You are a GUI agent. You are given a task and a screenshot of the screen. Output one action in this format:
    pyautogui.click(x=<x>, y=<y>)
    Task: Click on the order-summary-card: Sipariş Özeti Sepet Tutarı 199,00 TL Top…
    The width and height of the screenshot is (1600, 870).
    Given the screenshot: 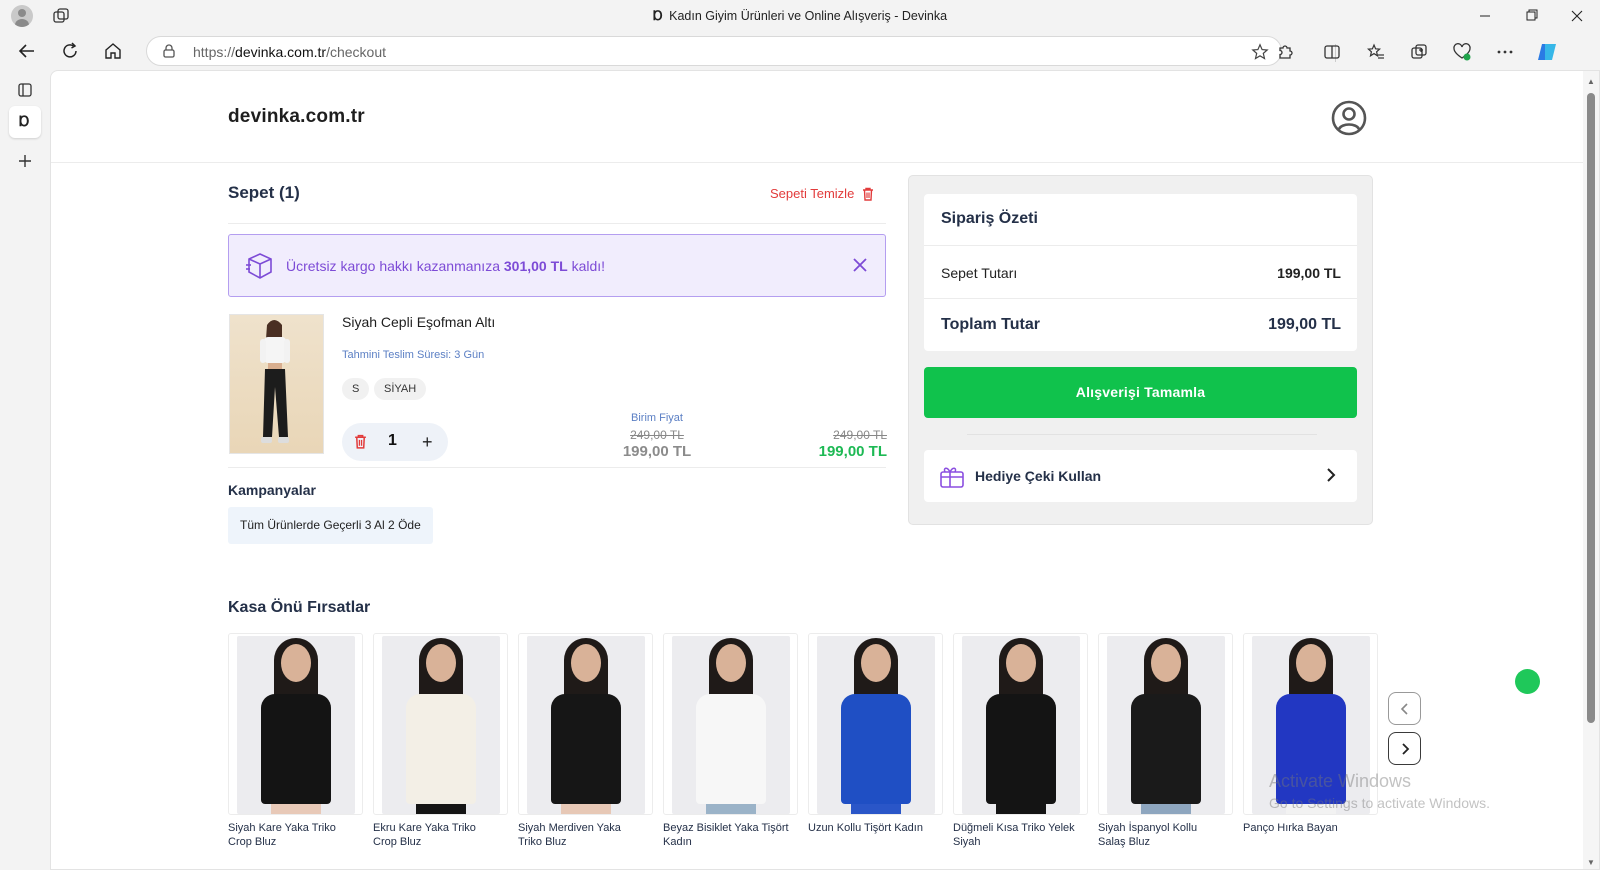 What is the action you would take?
    pyautogui.click(x=1140, y=272)
    